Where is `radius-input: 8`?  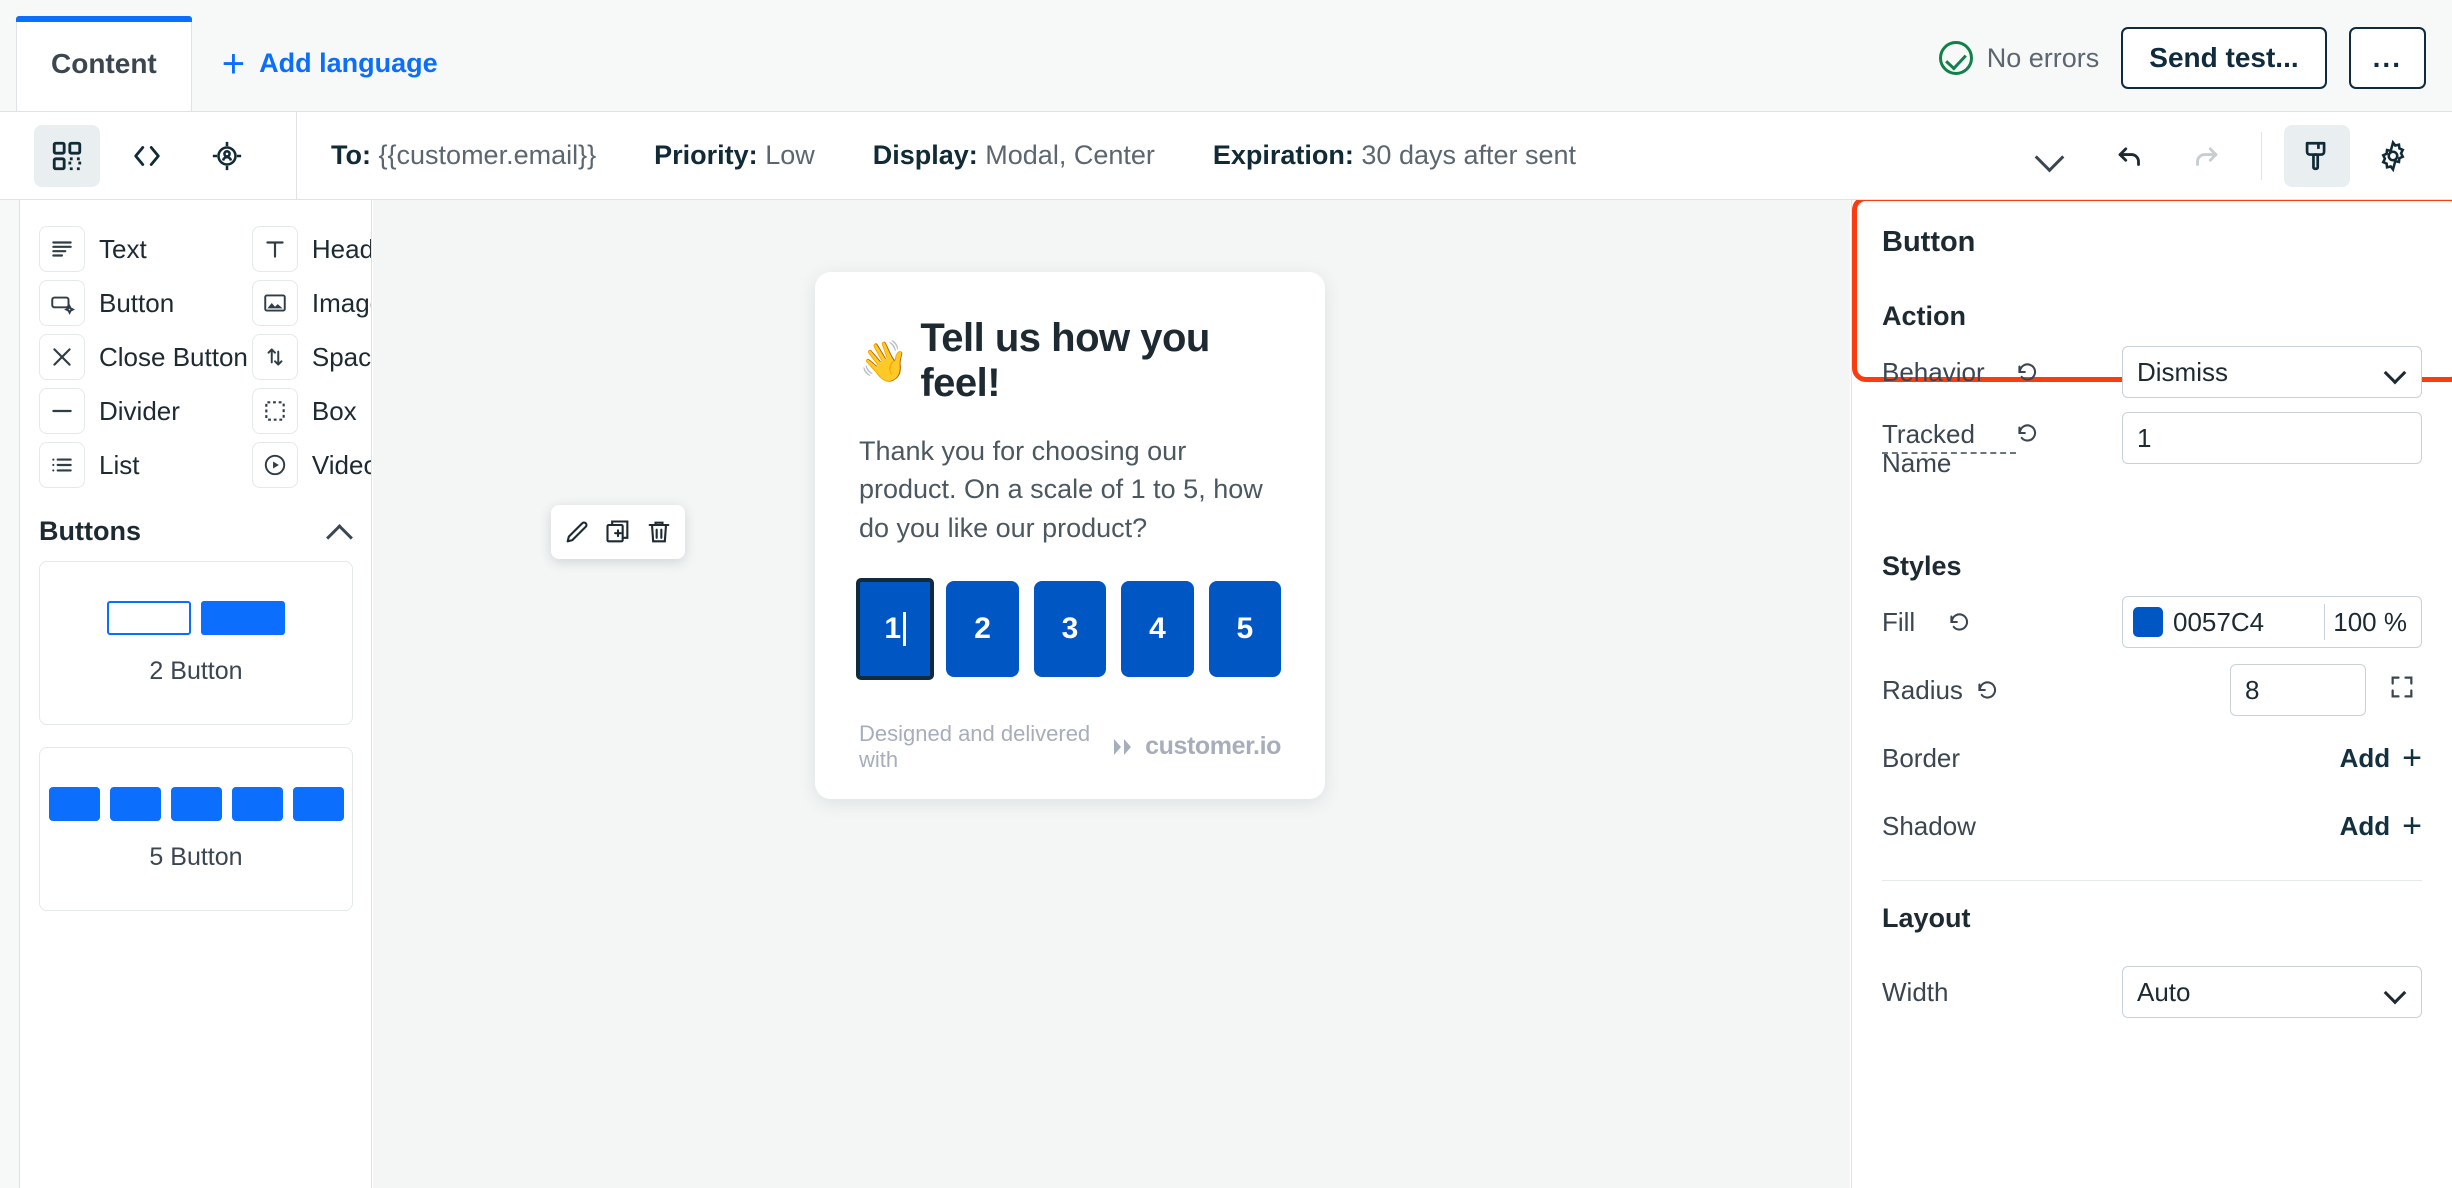
radius-input: 8 is located at coordinates (2298, 690).